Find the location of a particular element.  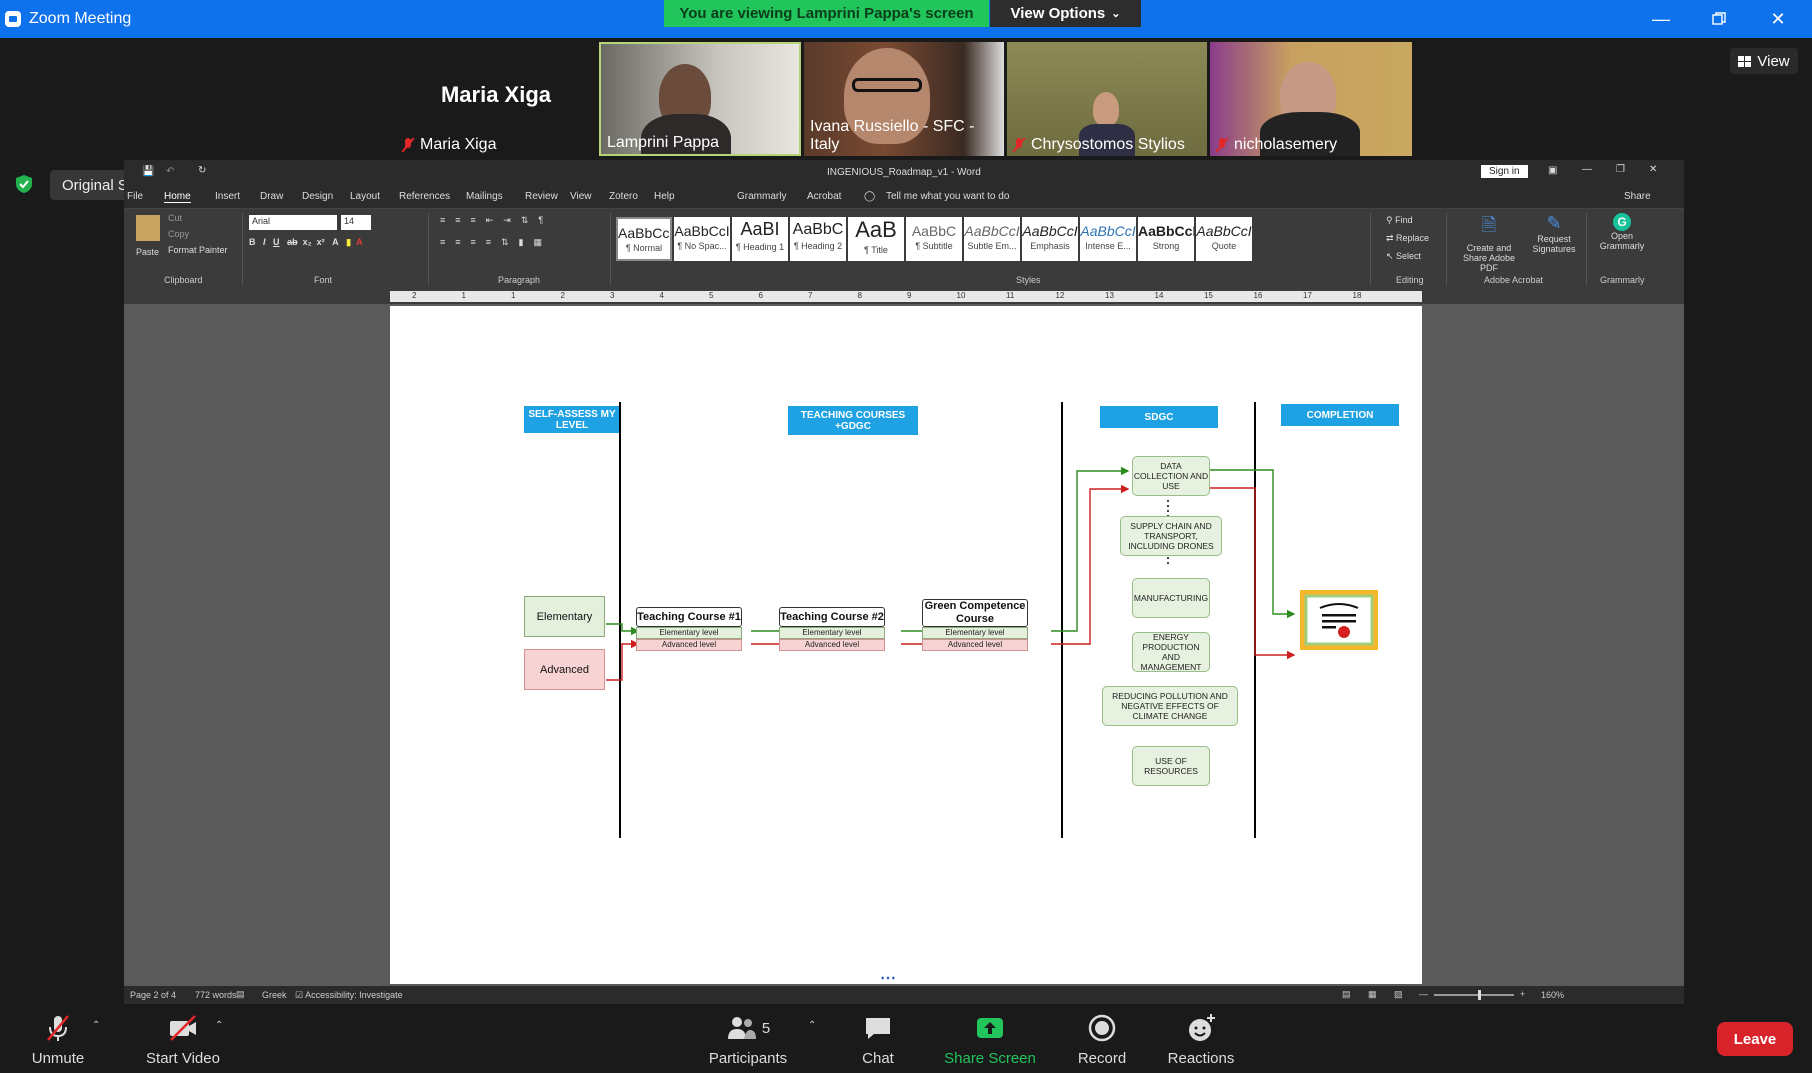

participants-options-caret: ⌃ is located at coordinates (812, 1025).